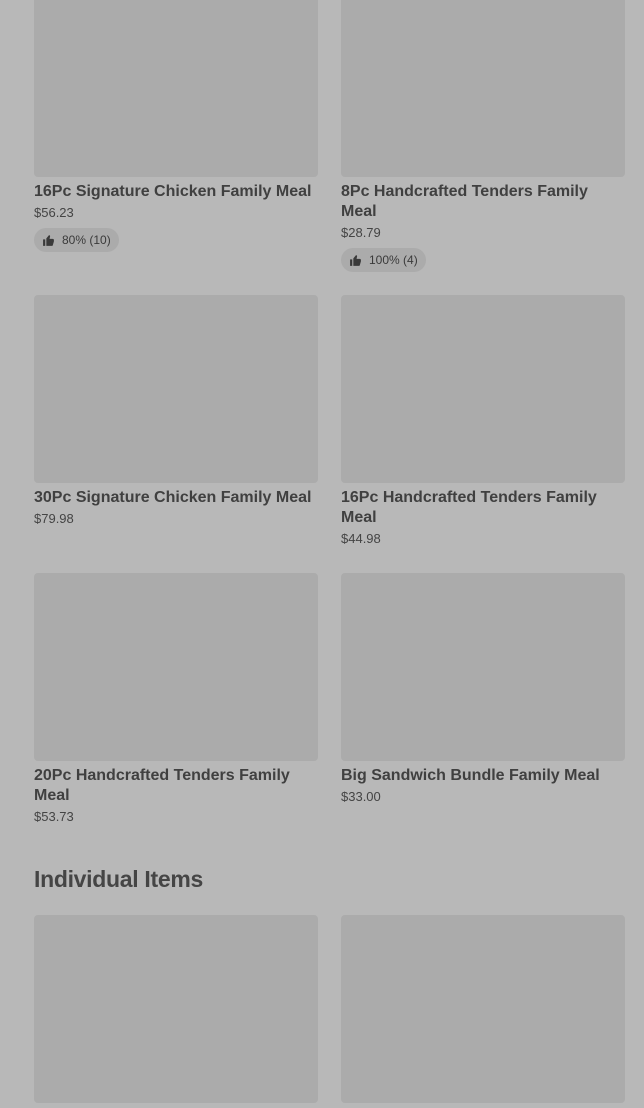 This screenshot has height=1108, width=644. I want to click on item-title: 16Pc Signature Chicken Family Meal, so click(173, 191).